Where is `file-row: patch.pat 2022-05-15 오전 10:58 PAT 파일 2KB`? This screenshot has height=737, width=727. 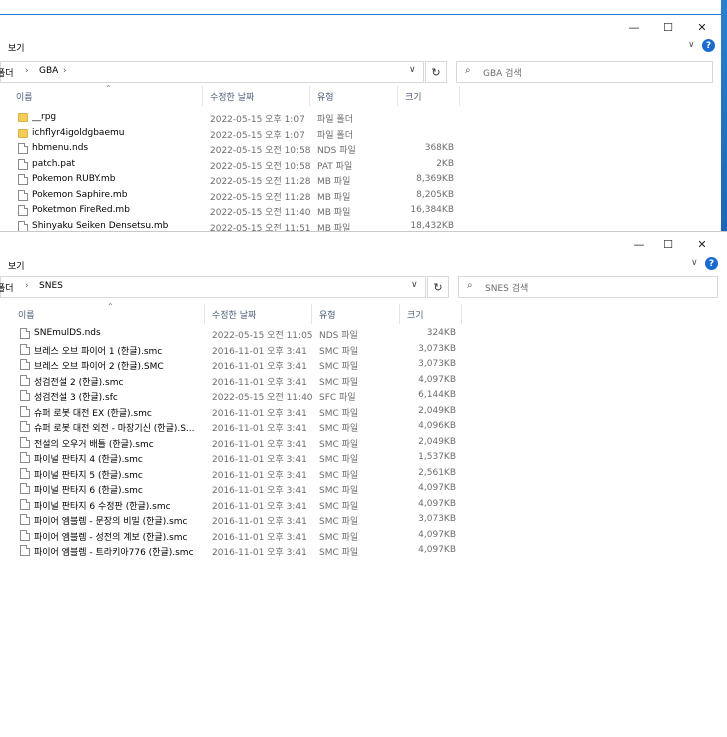 file-row: patch.pat 2022-05-15 오전 10:58 PAT 파일 2KB is located at coordinates (360, 165).